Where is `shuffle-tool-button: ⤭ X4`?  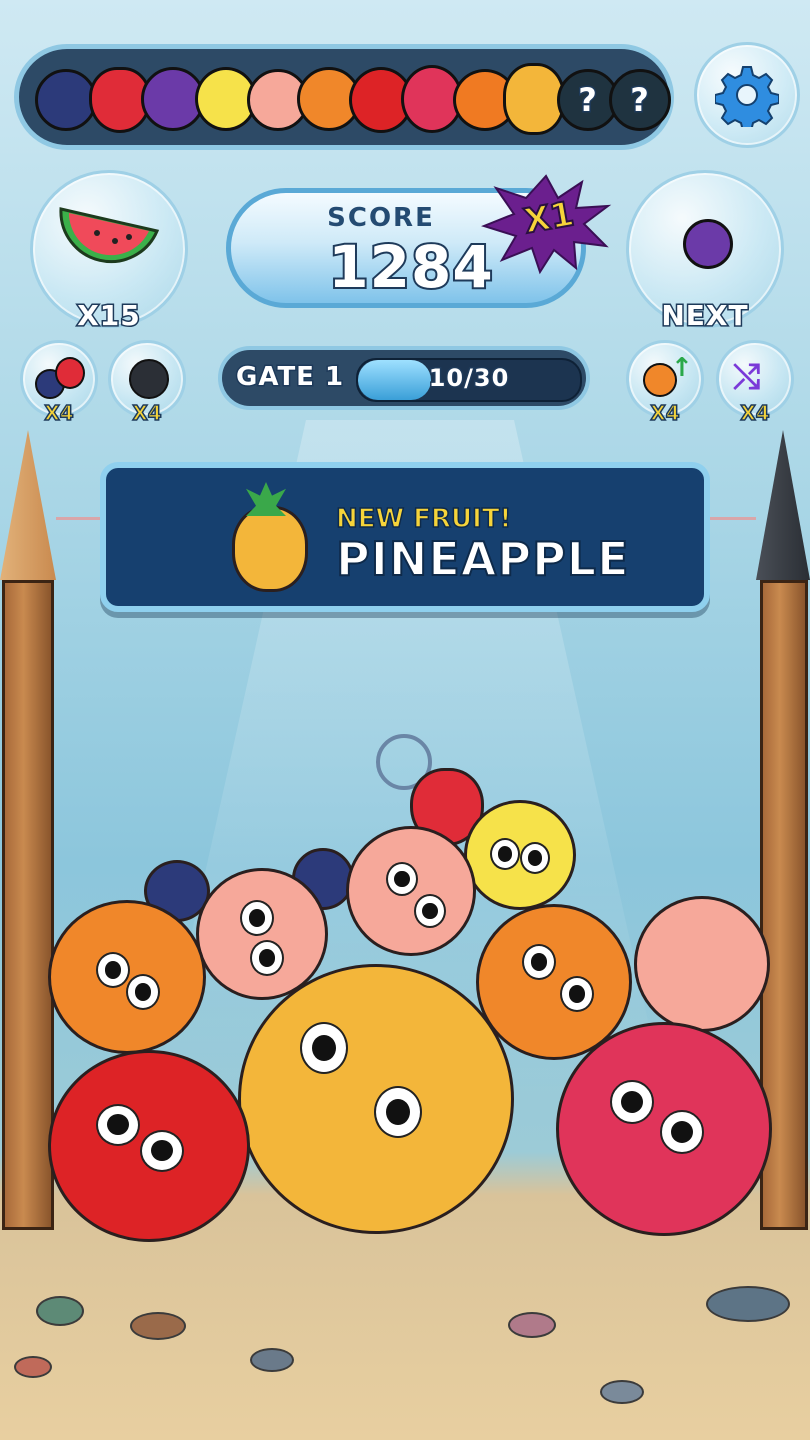
shuffle-tool-button: ⤭ X4 is located at coordinates (755, 383).